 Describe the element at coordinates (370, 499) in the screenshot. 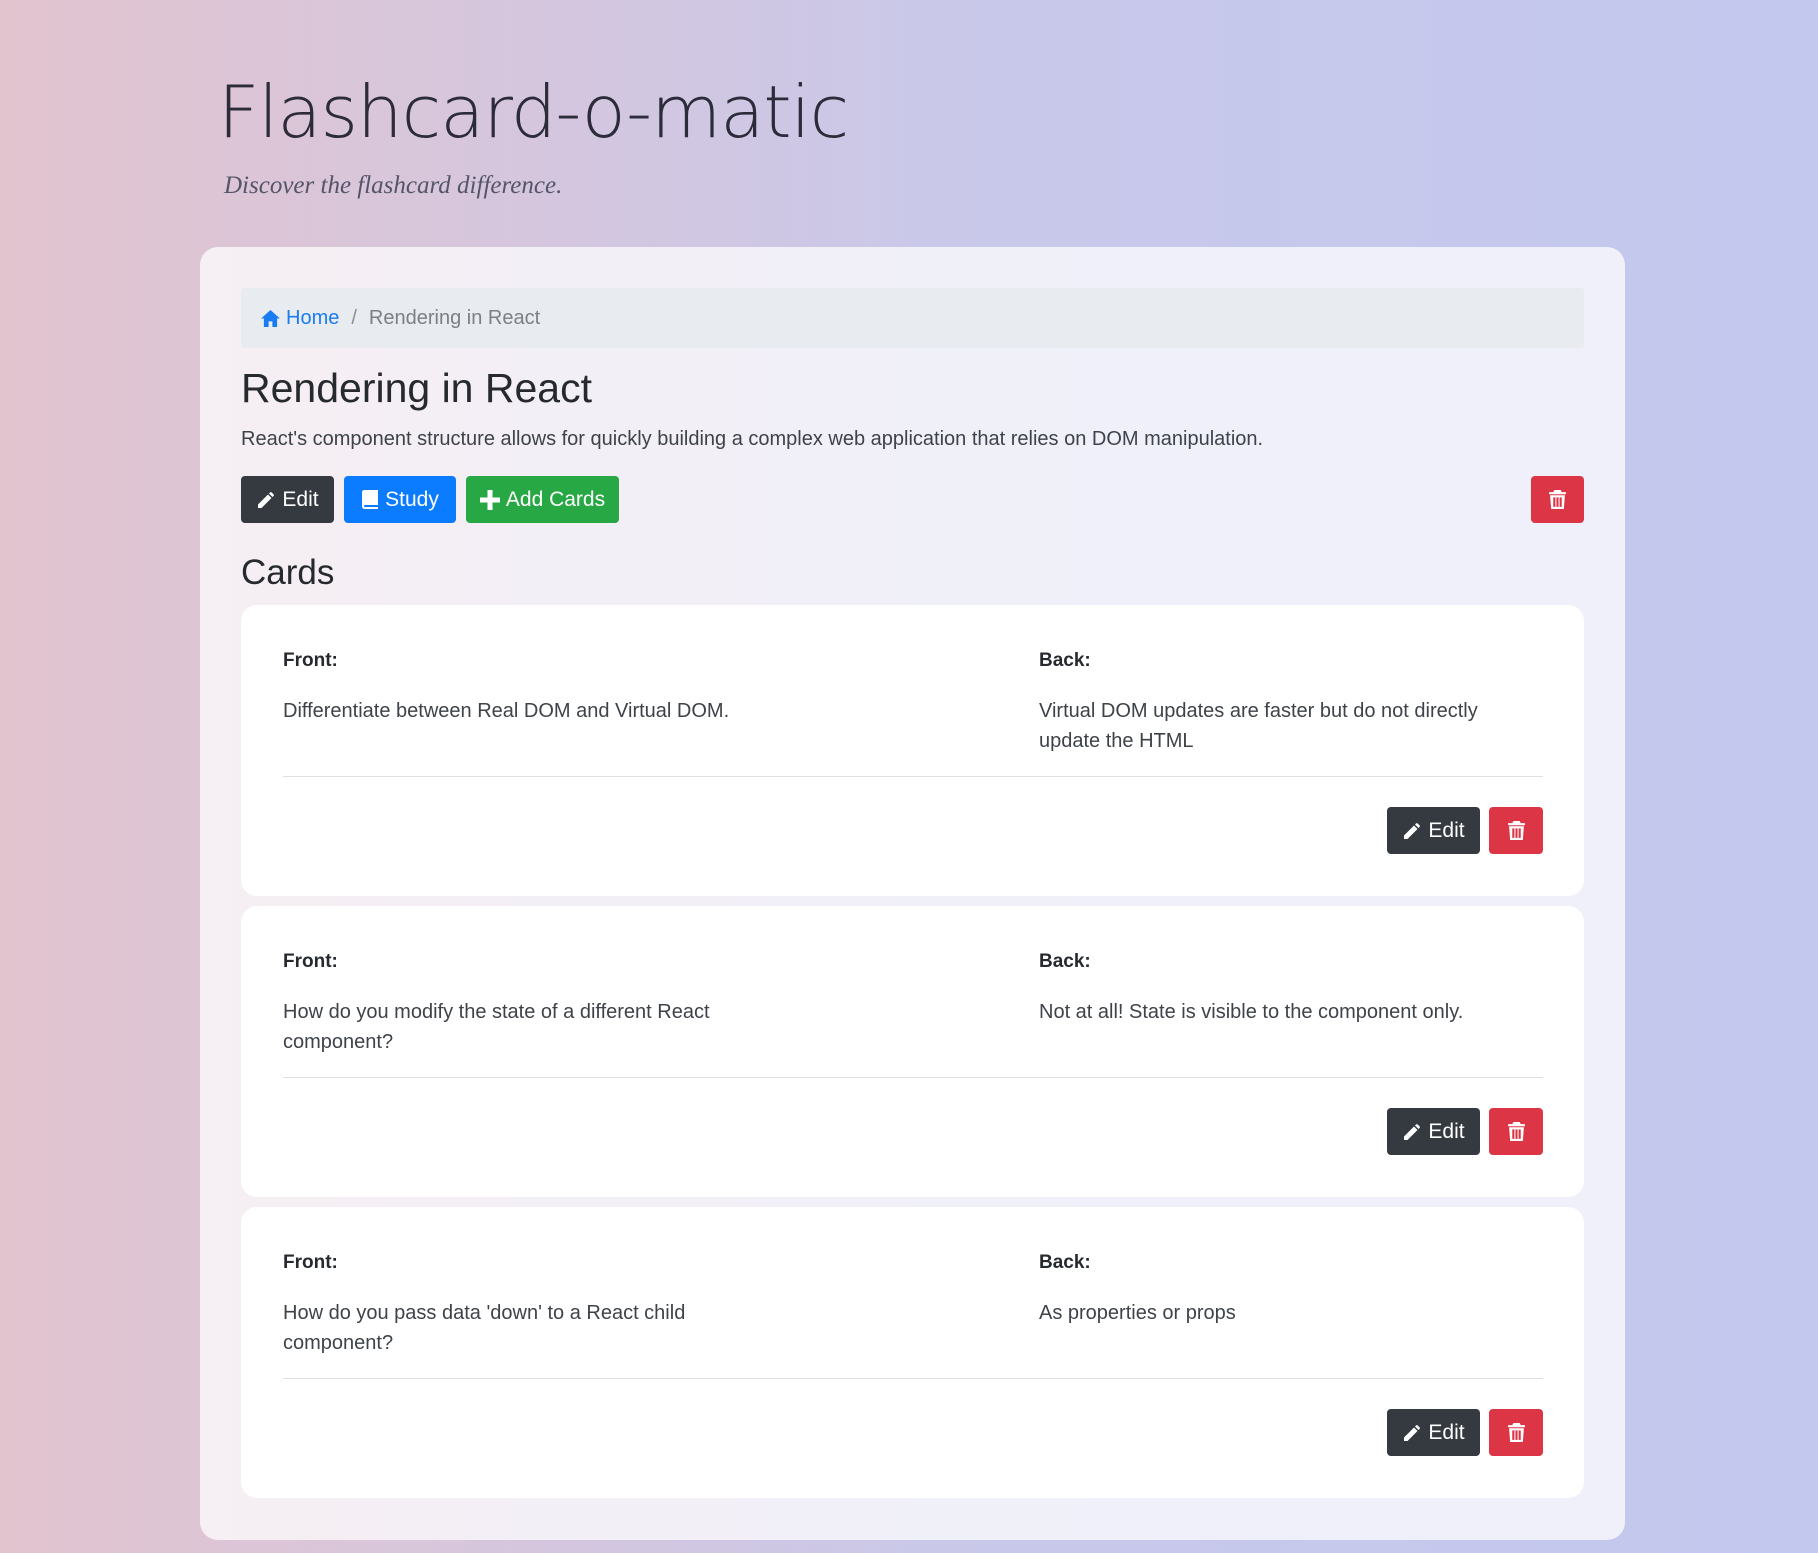

I see `book-icon` at that location.